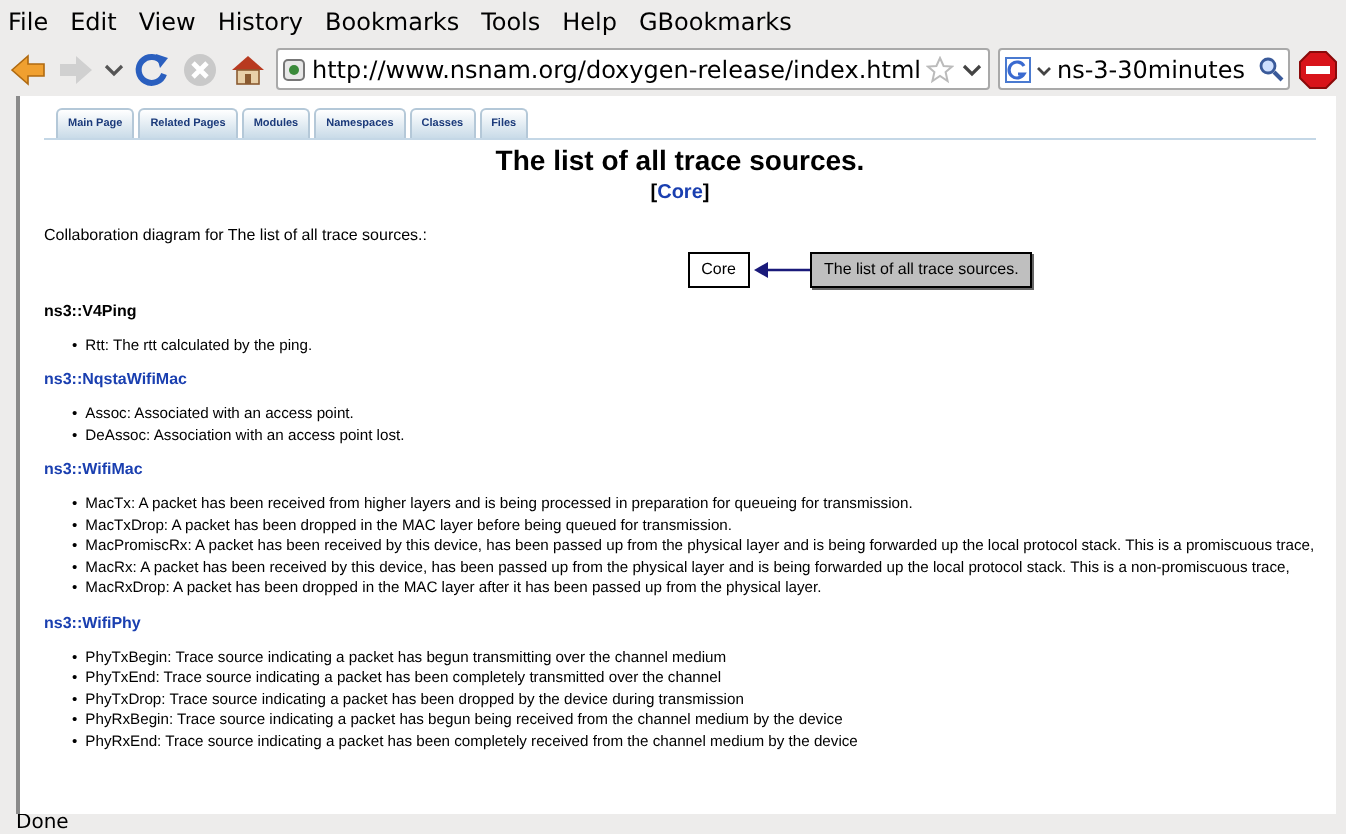 This screenshot has width=1346, height=834. I want to click on star-icon, so click(940, 69).